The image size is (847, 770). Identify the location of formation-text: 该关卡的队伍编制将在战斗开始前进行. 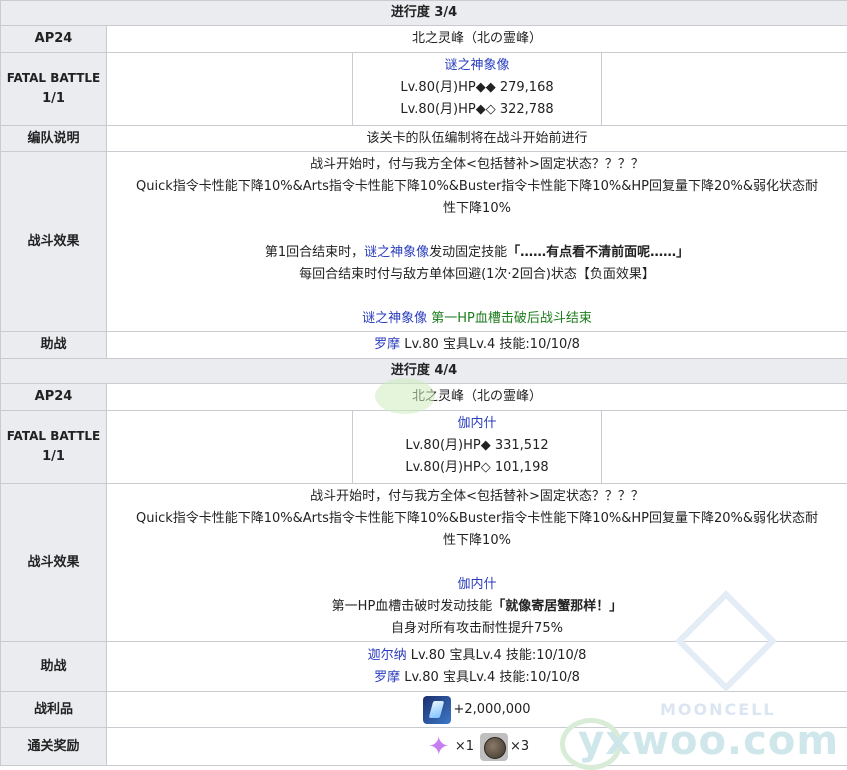
(476, 138).